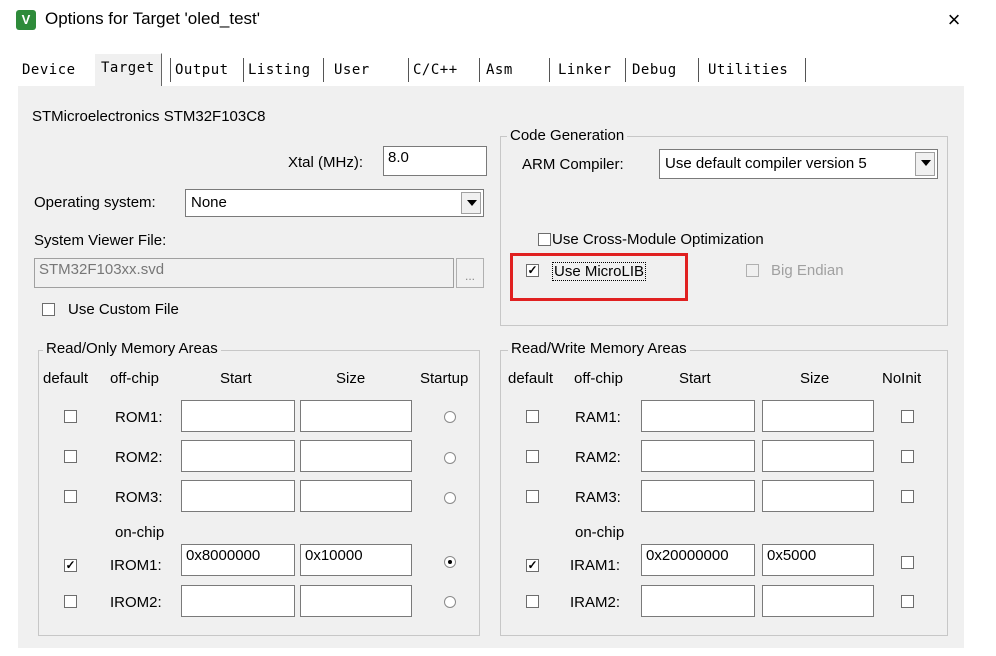  I want to click on tab-target: Target, so click(128, 69).